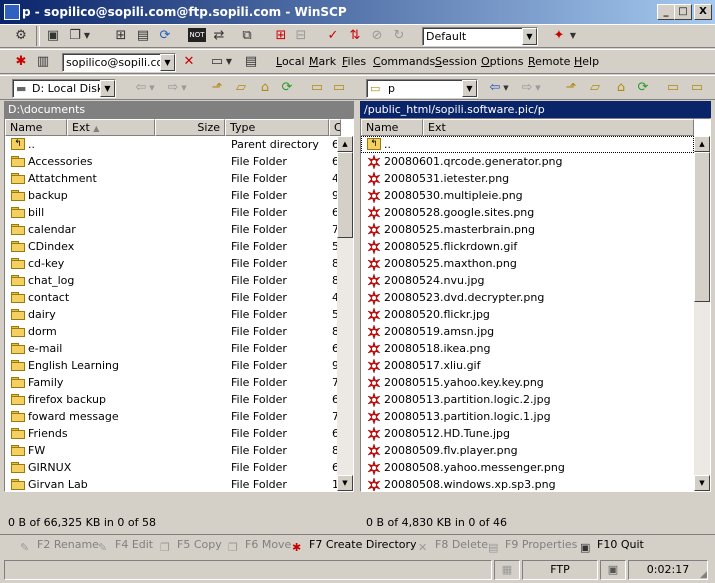 The width and height of the screenshot is (715, 583). I want to click on preferences-icon: ✦, so click(559, 36).